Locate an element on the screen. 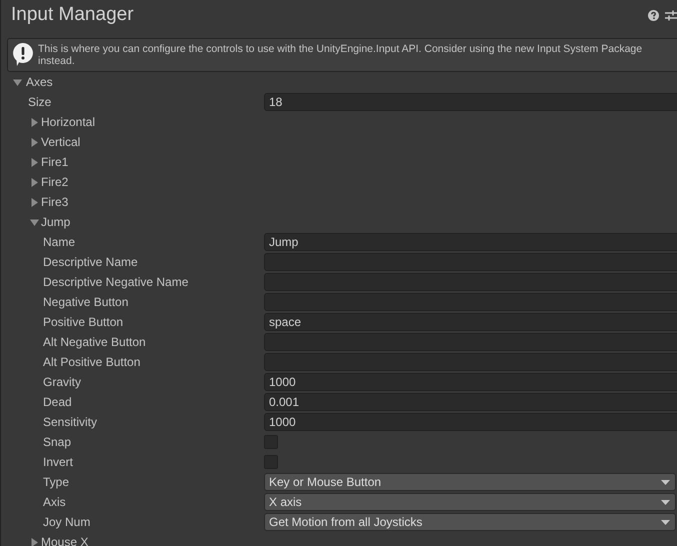 This screenshot has height=546, width=677. foldout-label: Fire3 is located at coordinates (54, 202).